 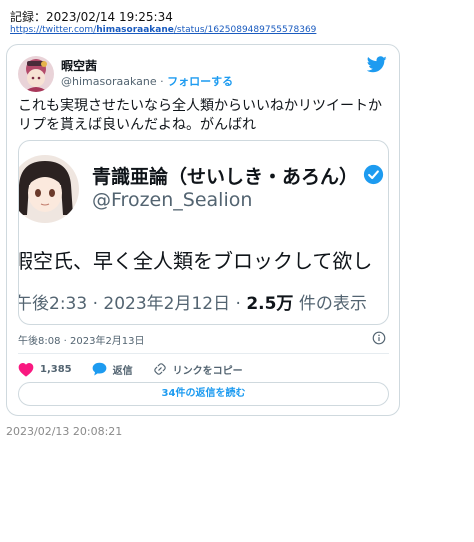 What do you see at coordinates (225, 177) in the screenshot?
I see `quoted-author-name: 青識亜論（せいしき・あろん）` at bounding box center [225, 177].